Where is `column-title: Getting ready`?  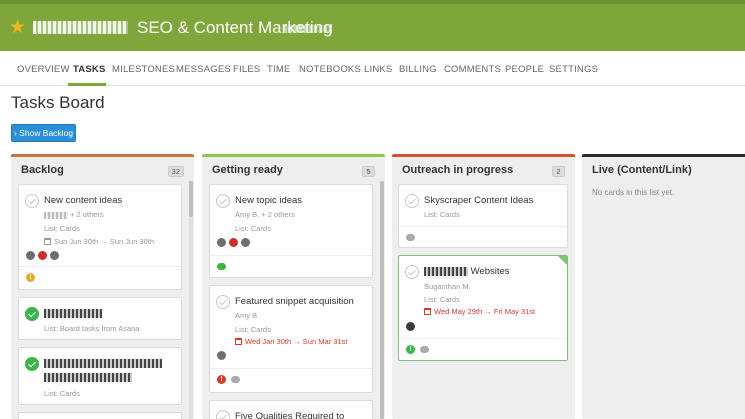 column-title: Getting ready is located at coordinates (247, 170).